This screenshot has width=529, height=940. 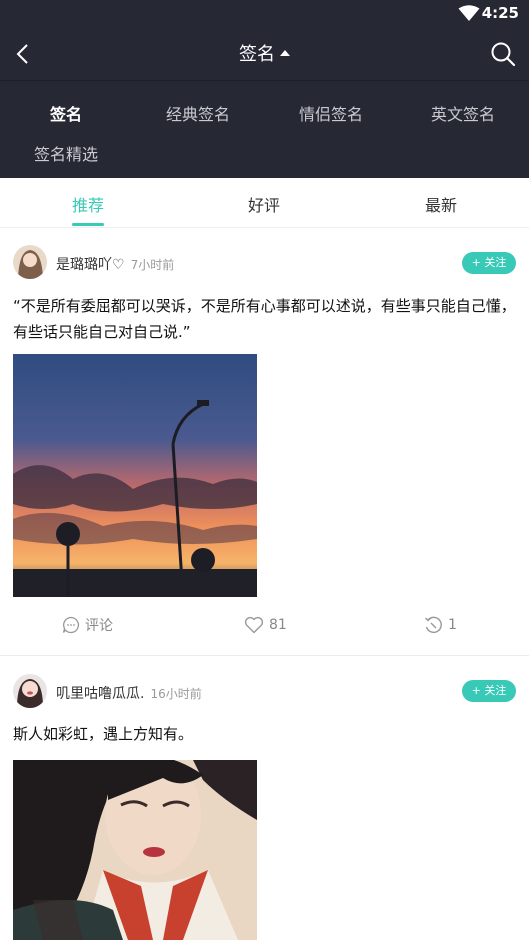 What do you see at coordinates (331, 113) in the screenshot?
I see `category-couple: 情侣签名` at bounding box center [331, 113].